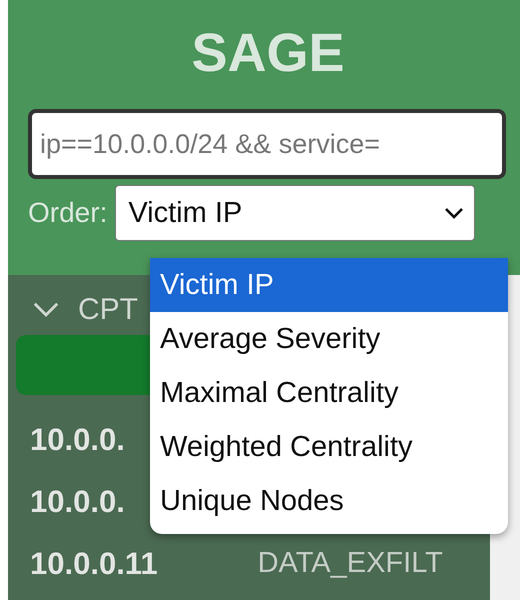  Describe the element at coordinates (94, 563) in the screenshot. I see `ip-address: 10.0.0.11` at that location.